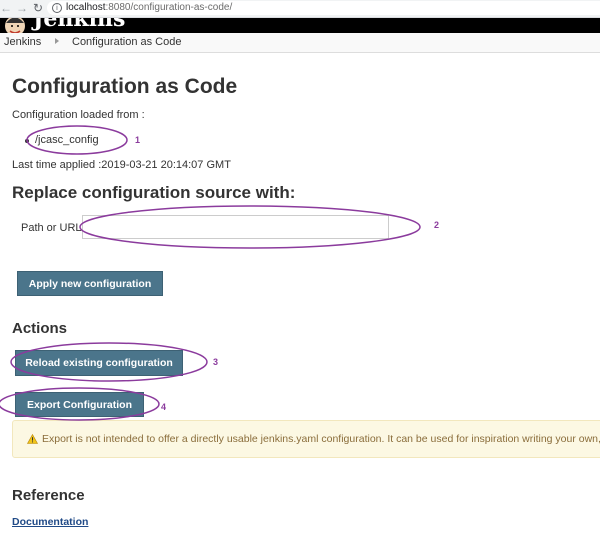 The image size is (600, 534). What do you see at coordinates (22, 8) in the screenshot?
I see `forward-arrow-icon: →` at bounding box center [22, 8].